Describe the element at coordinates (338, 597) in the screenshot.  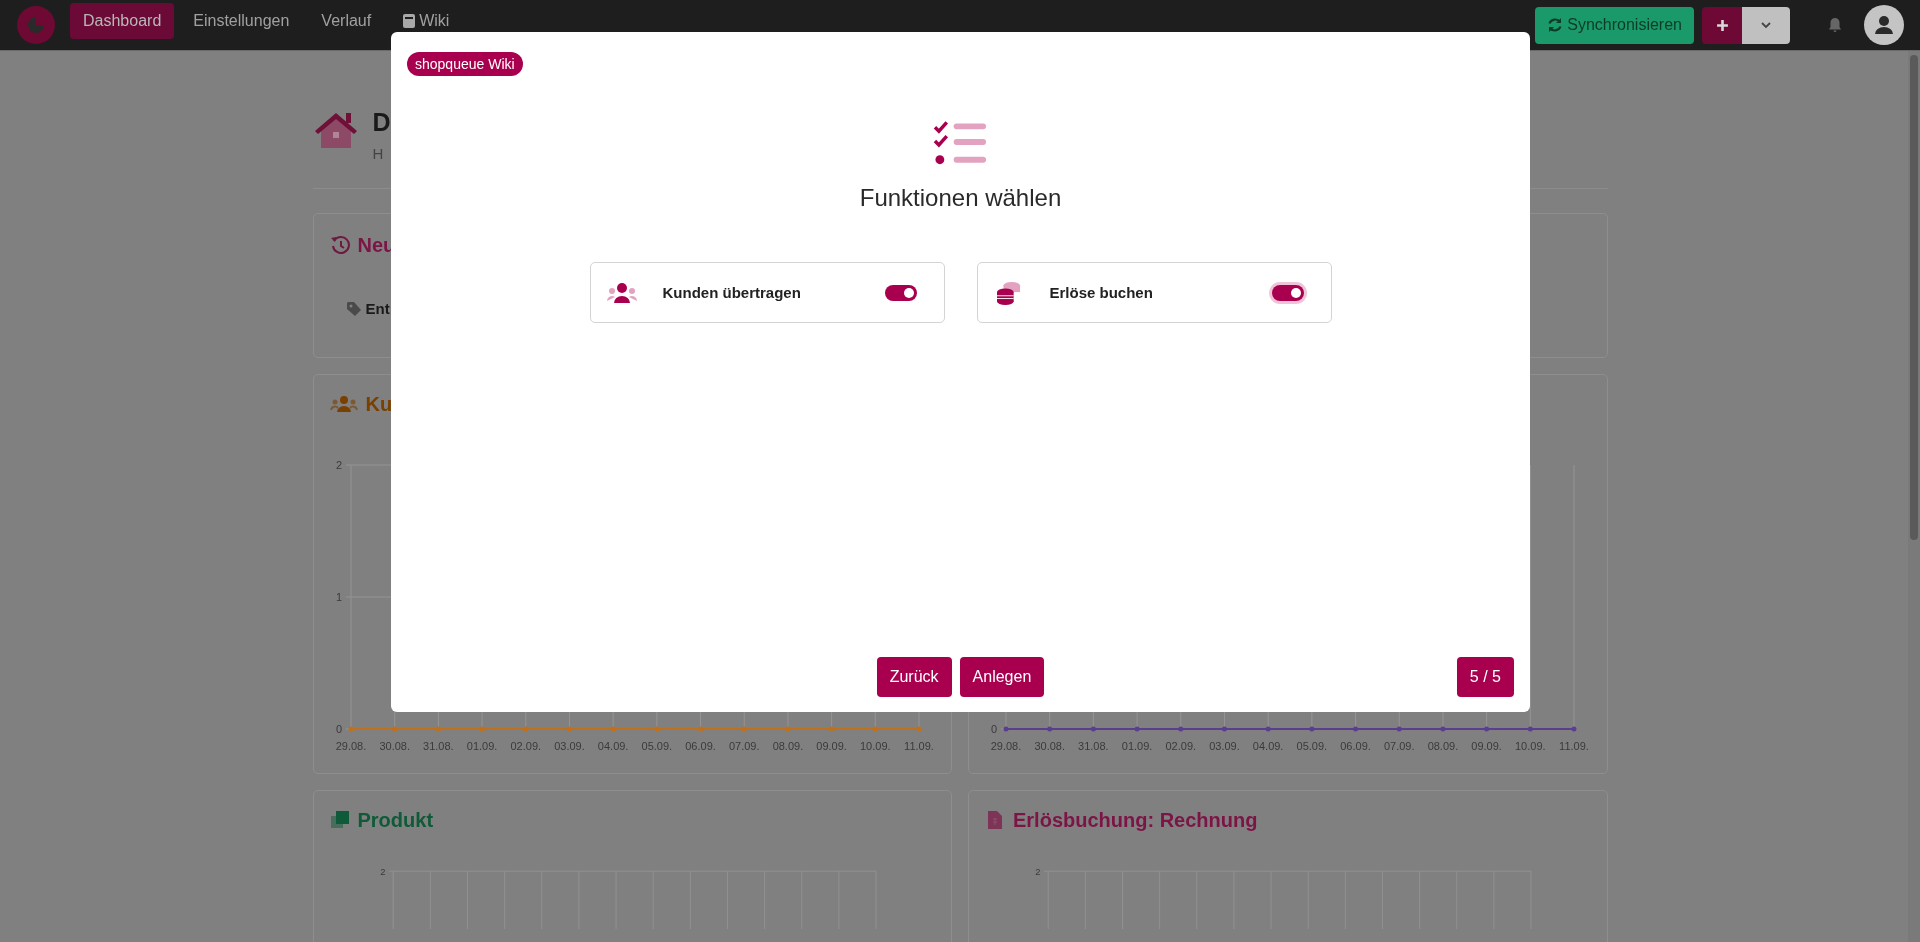
I see `tick-label: 1` at that location.